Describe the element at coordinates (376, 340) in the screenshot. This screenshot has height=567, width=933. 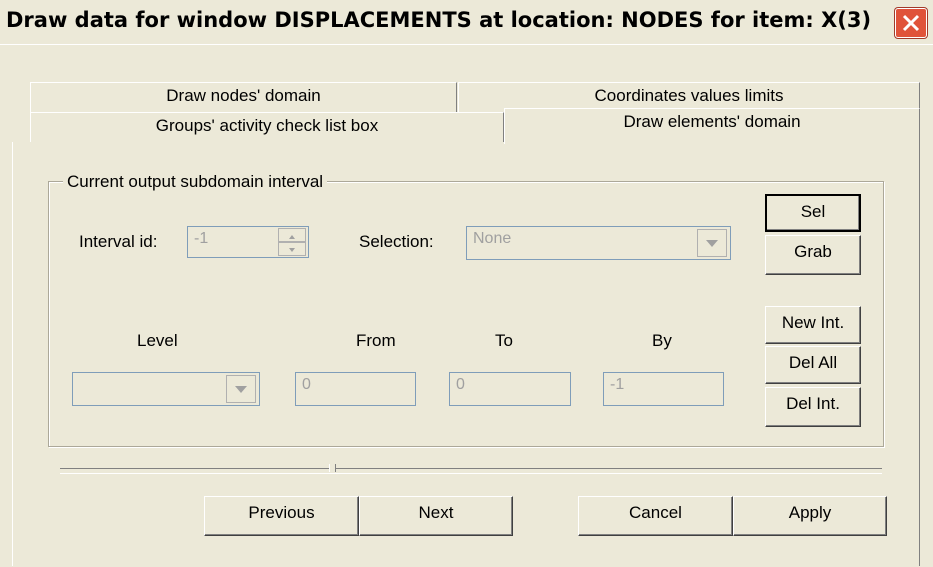
I see `from-label: From` at that location.